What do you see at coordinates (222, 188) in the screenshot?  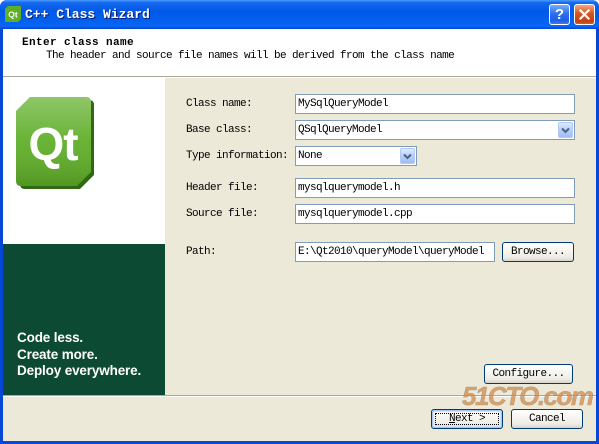 I see `header-file-label: Header file:` at bounding box center [222, 188].